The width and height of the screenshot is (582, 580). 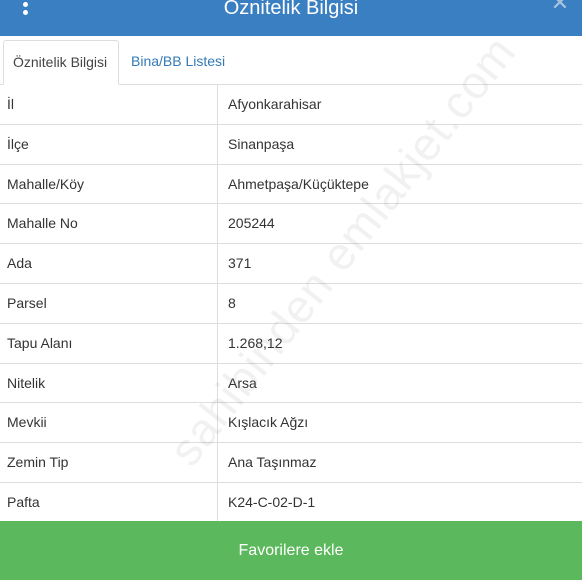 What do you see at coordinates (272, 501) in the screenshot?
I see `row-value: K24-C-02-D-1` at bounding box center [272, 501].